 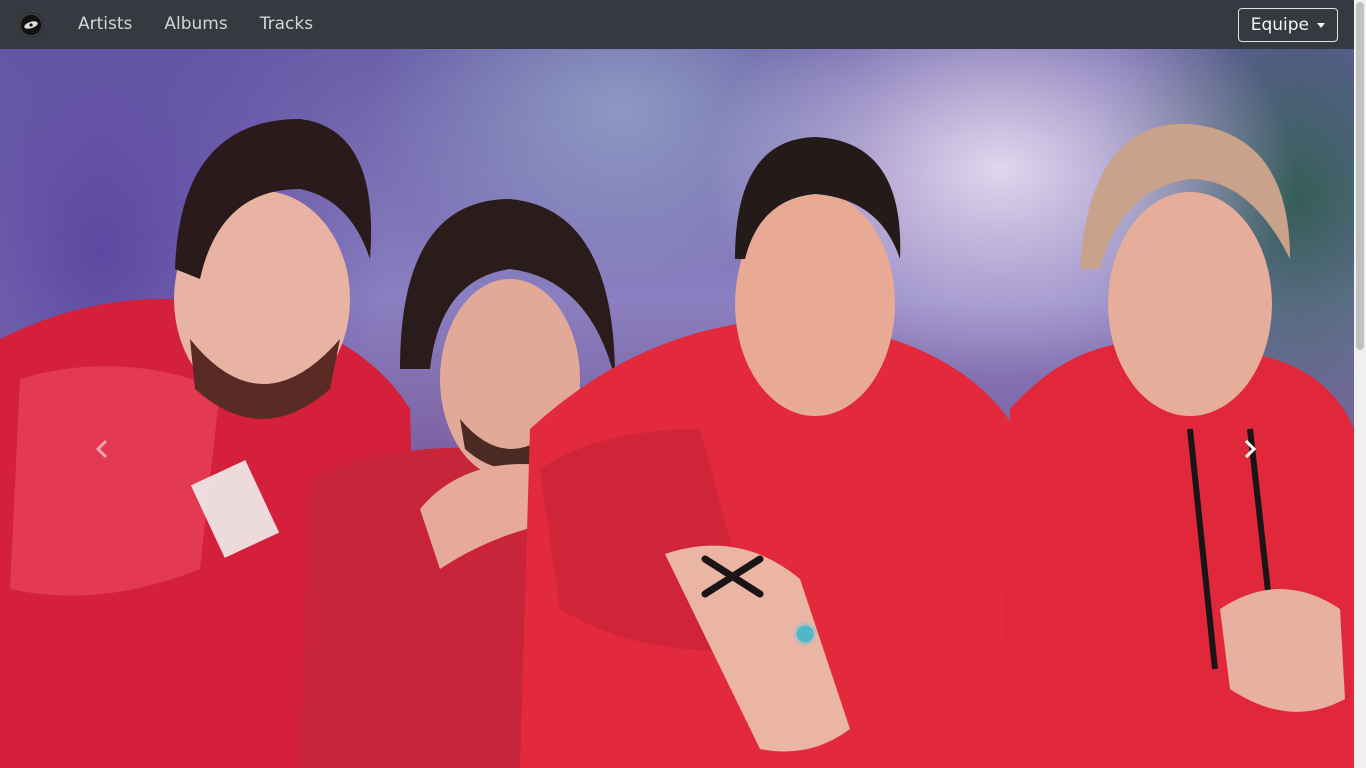 What do you see at coordinates (1279, 24) in the screenshot?
I see `team-dropdown-label: Equipe` at bounding box center [1279, 24].